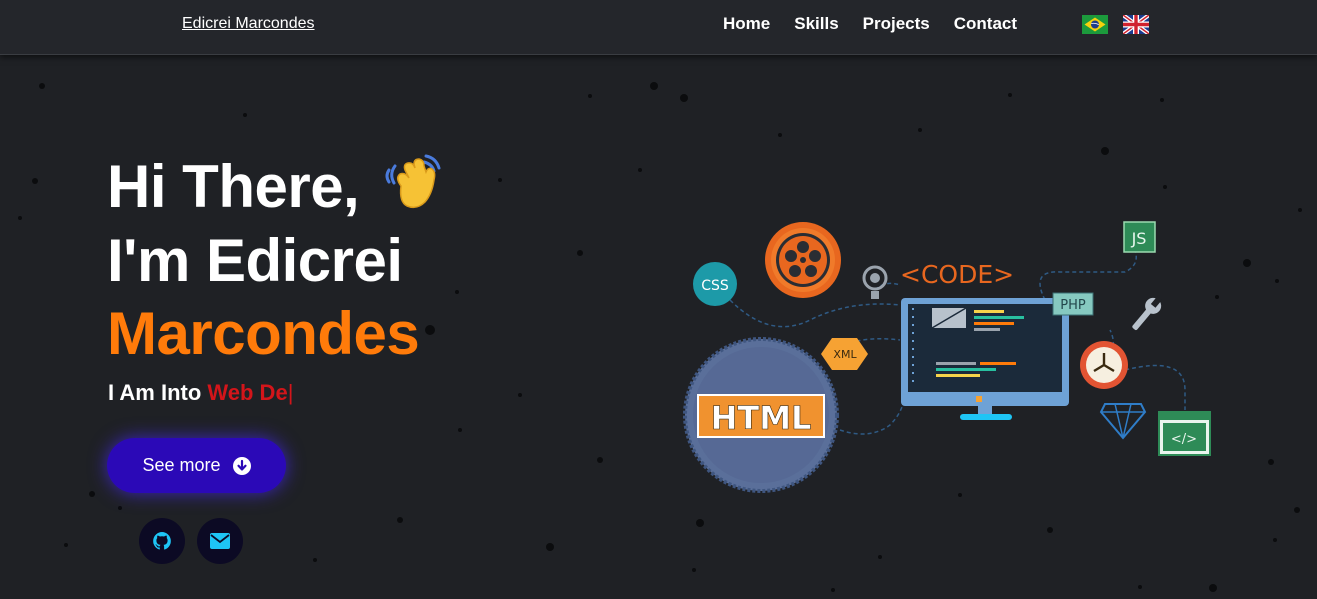  I want to click on xml-badge: XML, so click(844, 354).